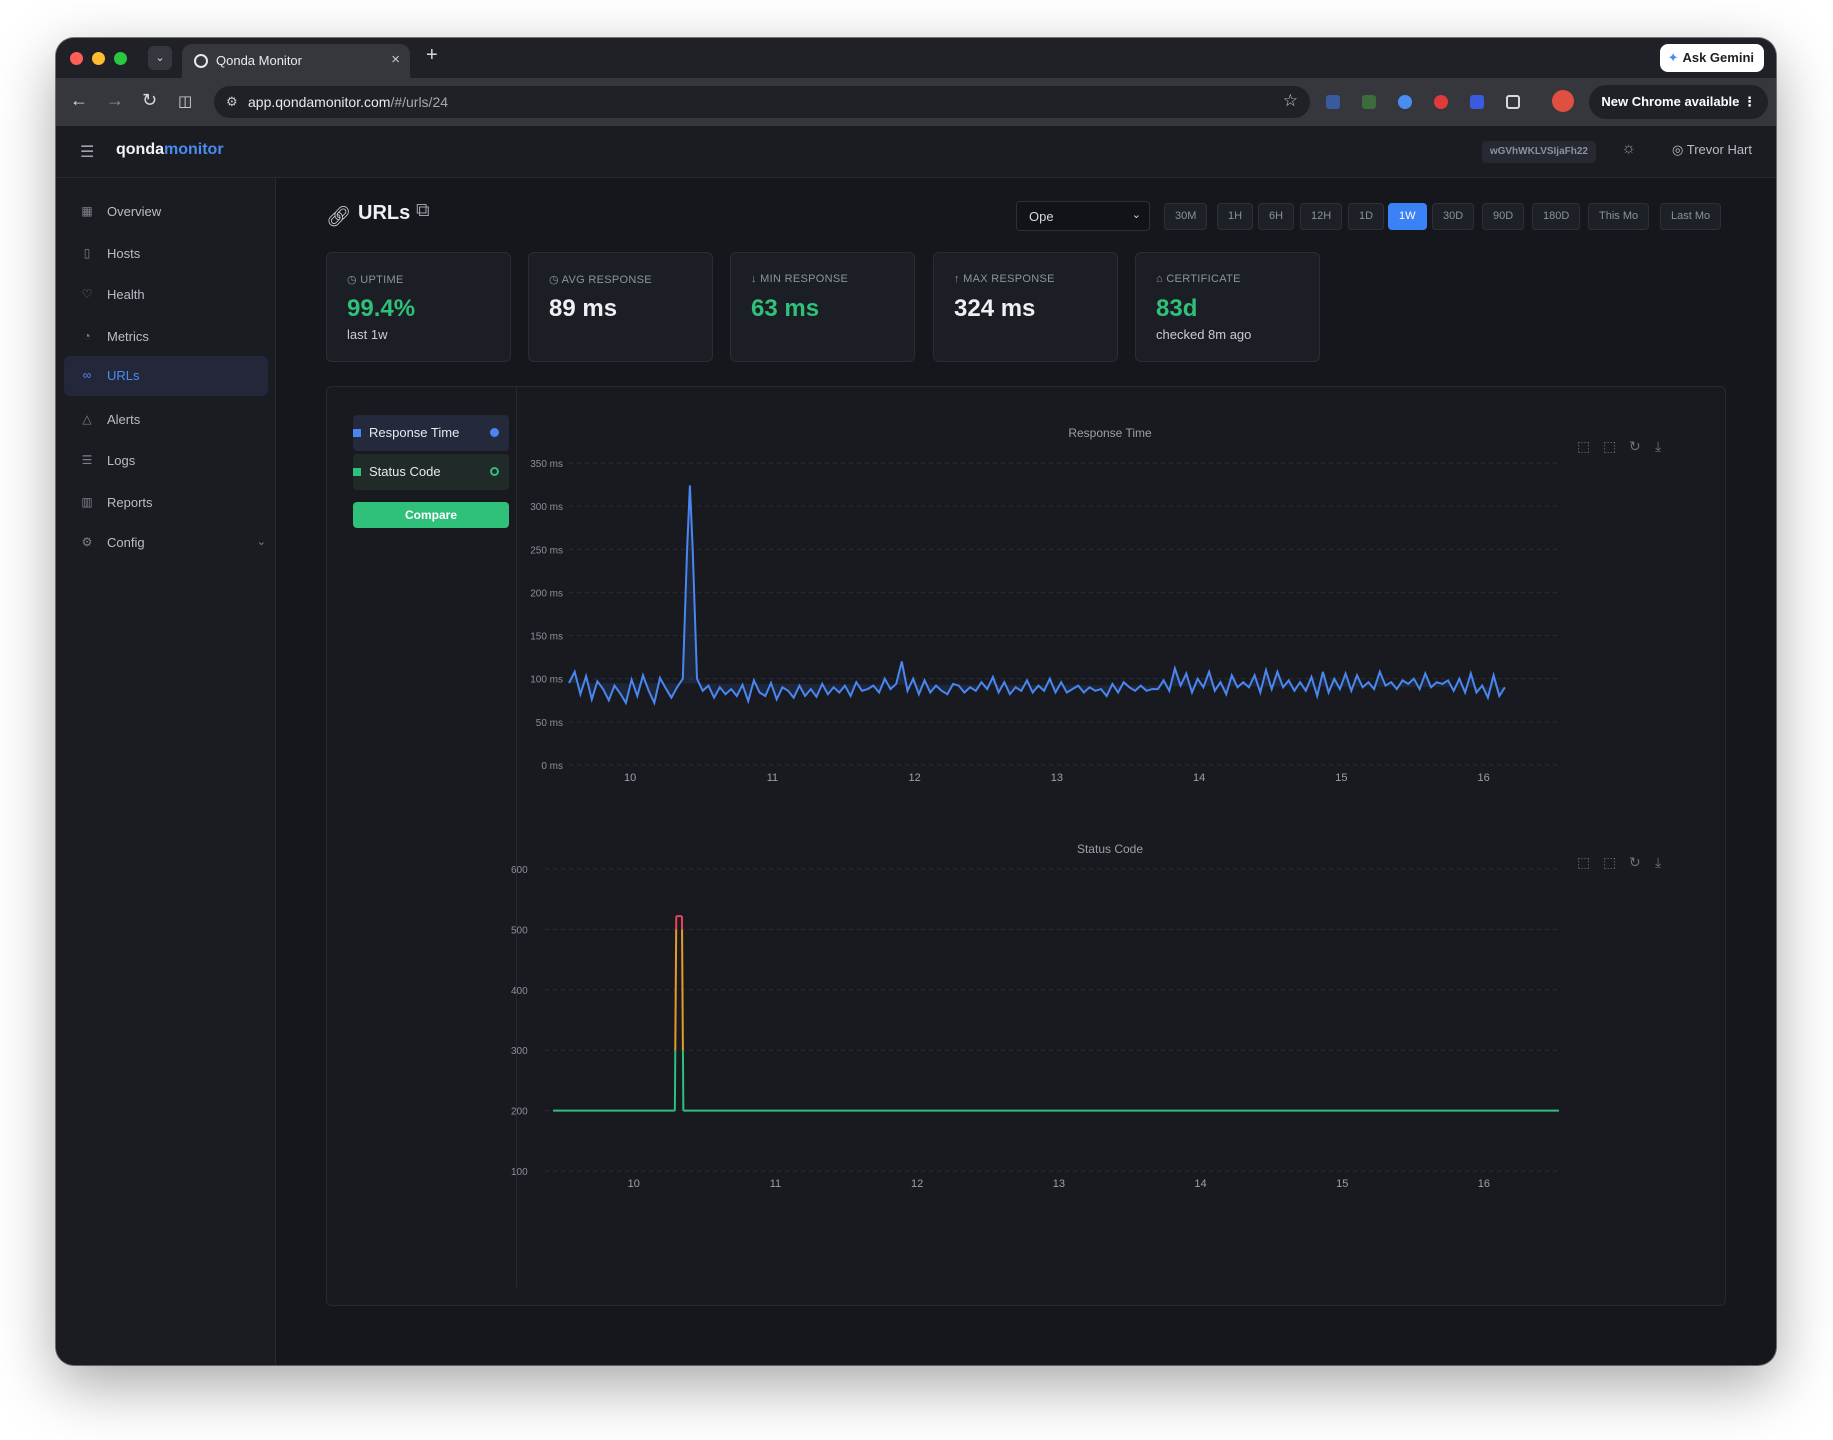 The width and height of the screenshot is (1833, 1440). I want to click on x-tick-label: 12, so click(917, 1184).